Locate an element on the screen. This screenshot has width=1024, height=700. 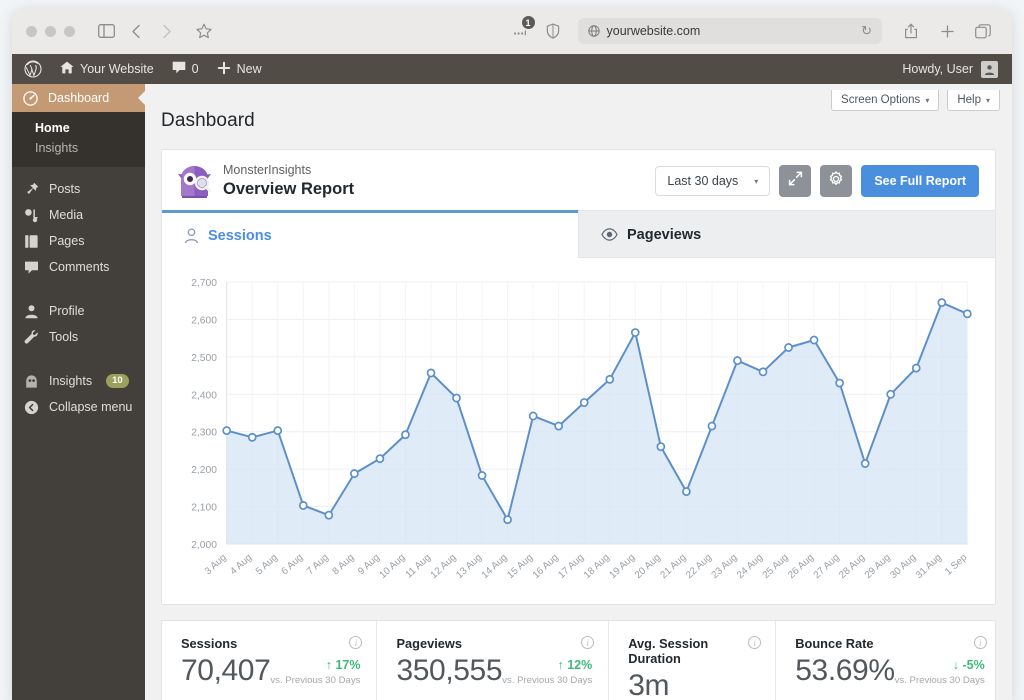
sidebar-subitem-insights: Insights is located at coordinates (78, 148).